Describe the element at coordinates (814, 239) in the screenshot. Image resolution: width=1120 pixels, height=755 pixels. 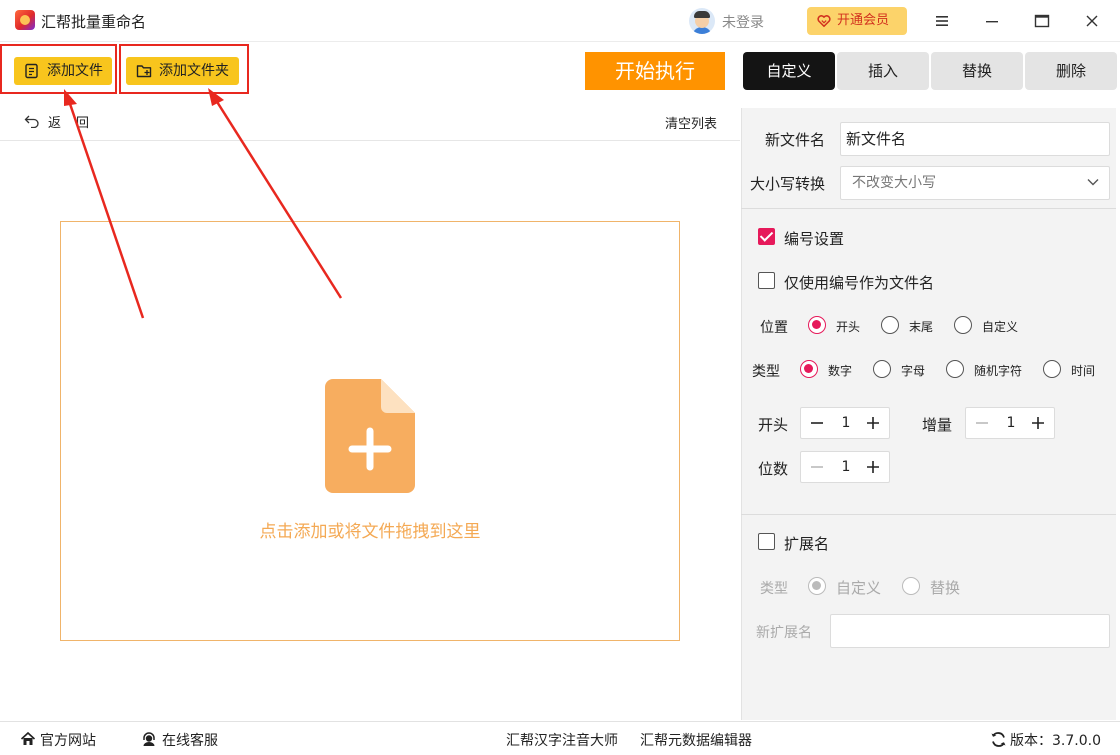
I see `numbering-label: 编号设置` at that location.